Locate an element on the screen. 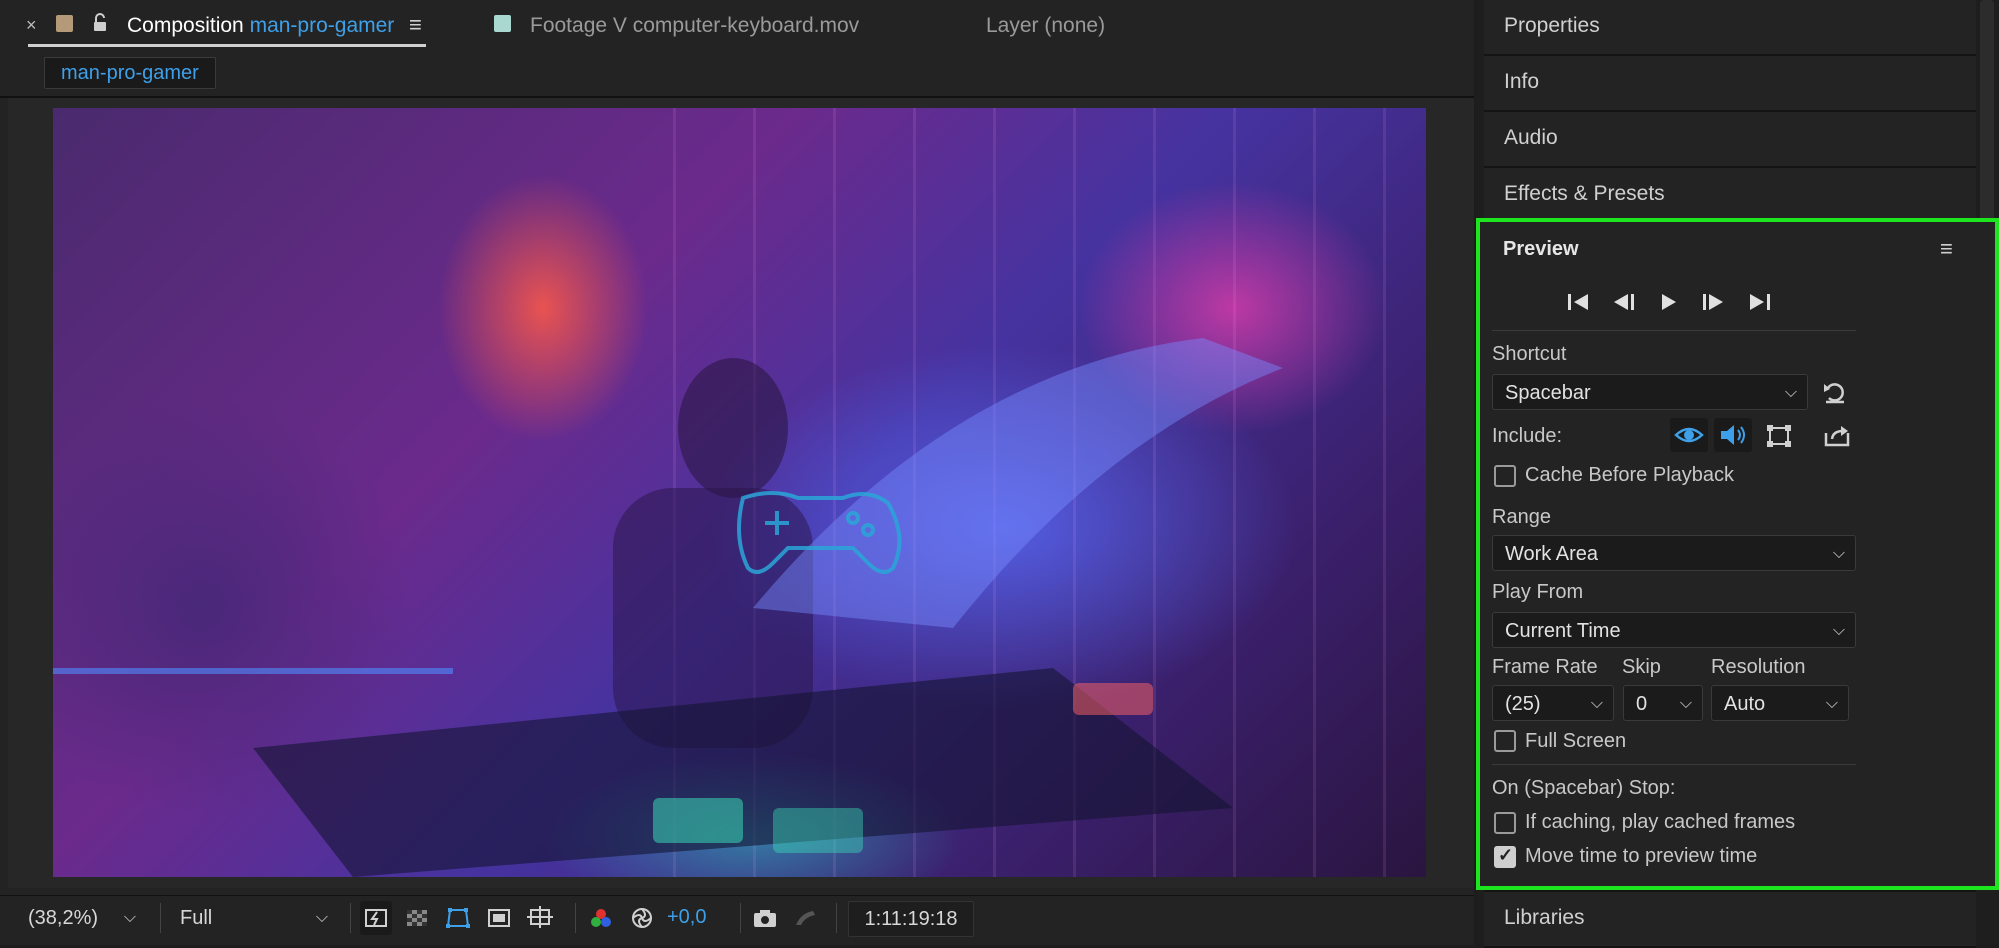  composition-breadcrumb: man-pro-gamer is located at coordinates (130, 73).